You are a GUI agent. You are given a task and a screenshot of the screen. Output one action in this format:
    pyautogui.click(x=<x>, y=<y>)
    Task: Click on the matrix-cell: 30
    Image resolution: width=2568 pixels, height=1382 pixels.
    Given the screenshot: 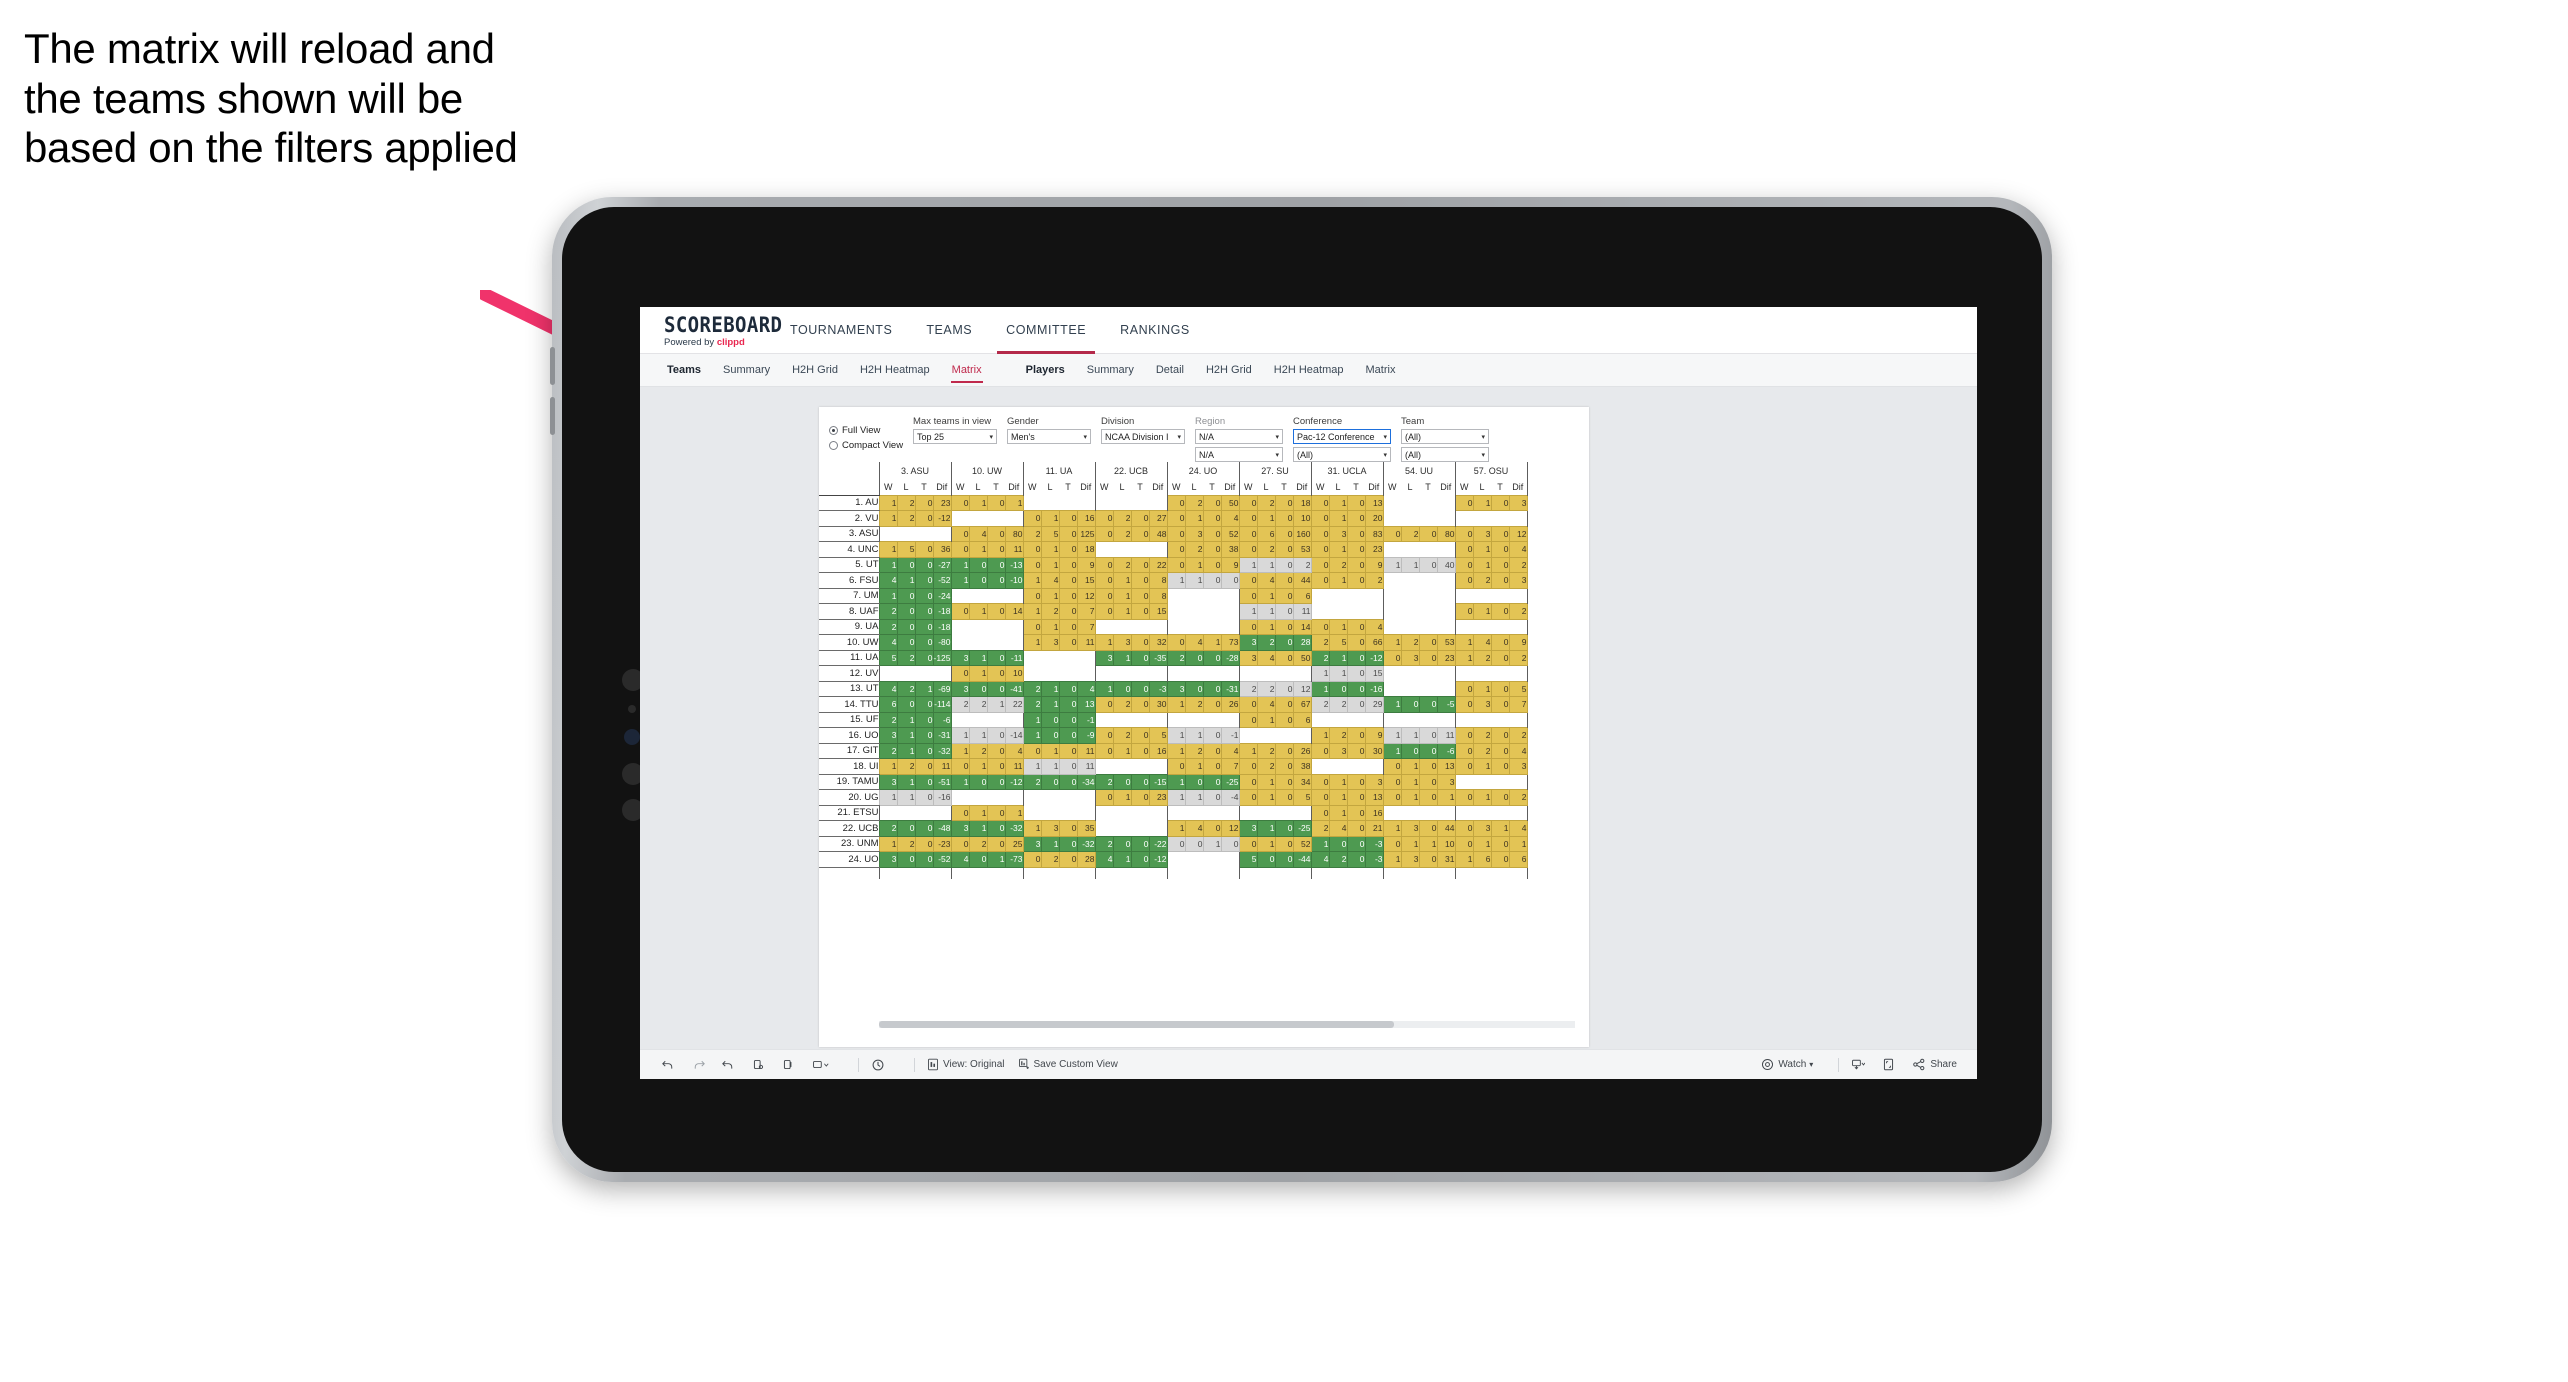 What is the action you would take?
    pyautogui.click(x=1158, y=704)
    